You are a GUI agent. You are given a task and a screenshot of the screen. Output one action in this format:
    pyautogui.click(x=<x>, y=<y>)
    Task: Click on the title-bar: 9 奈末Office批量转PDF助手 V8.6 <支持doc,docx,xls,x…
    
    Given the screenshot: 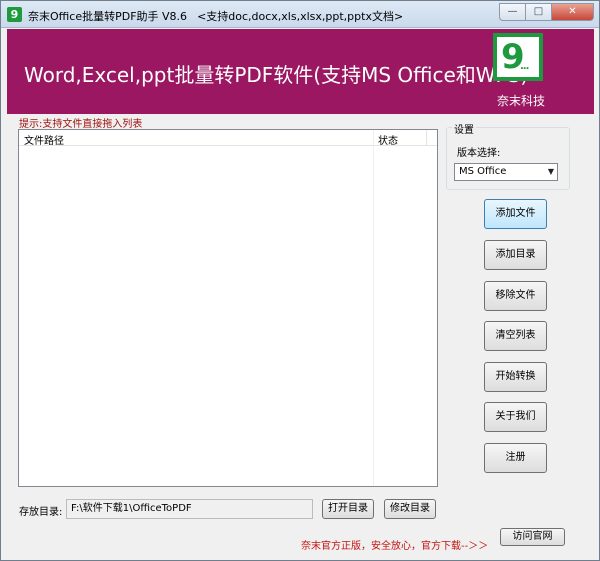 What is the action you would take?
    pyautogui.click(x=300, y=14)
    